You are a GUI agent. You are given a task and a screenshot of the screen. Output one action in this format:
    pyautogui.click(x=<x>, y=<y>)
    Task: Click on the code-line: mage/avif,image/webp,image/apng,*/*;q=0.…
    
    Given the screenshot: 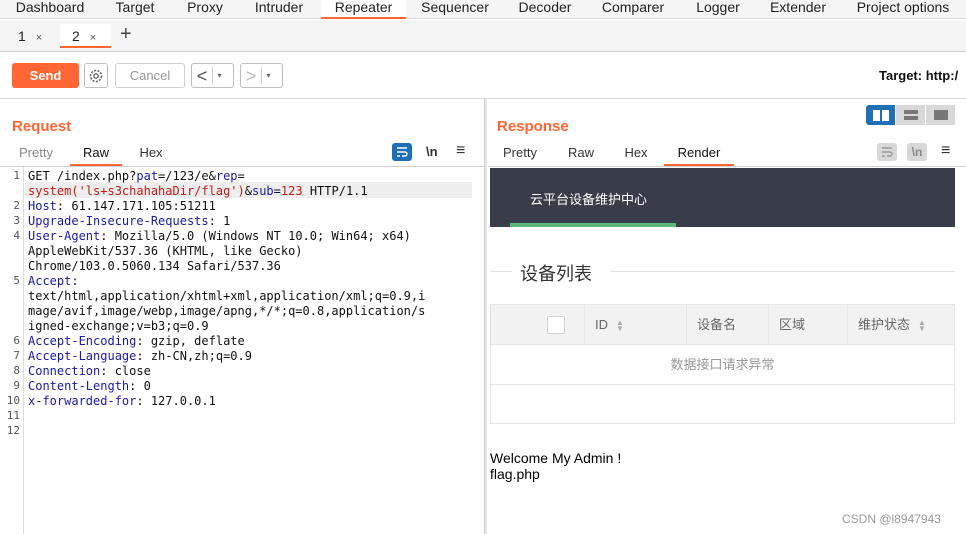 What is the action you would take?
    pyautogui.click(x=226, y=311)
    